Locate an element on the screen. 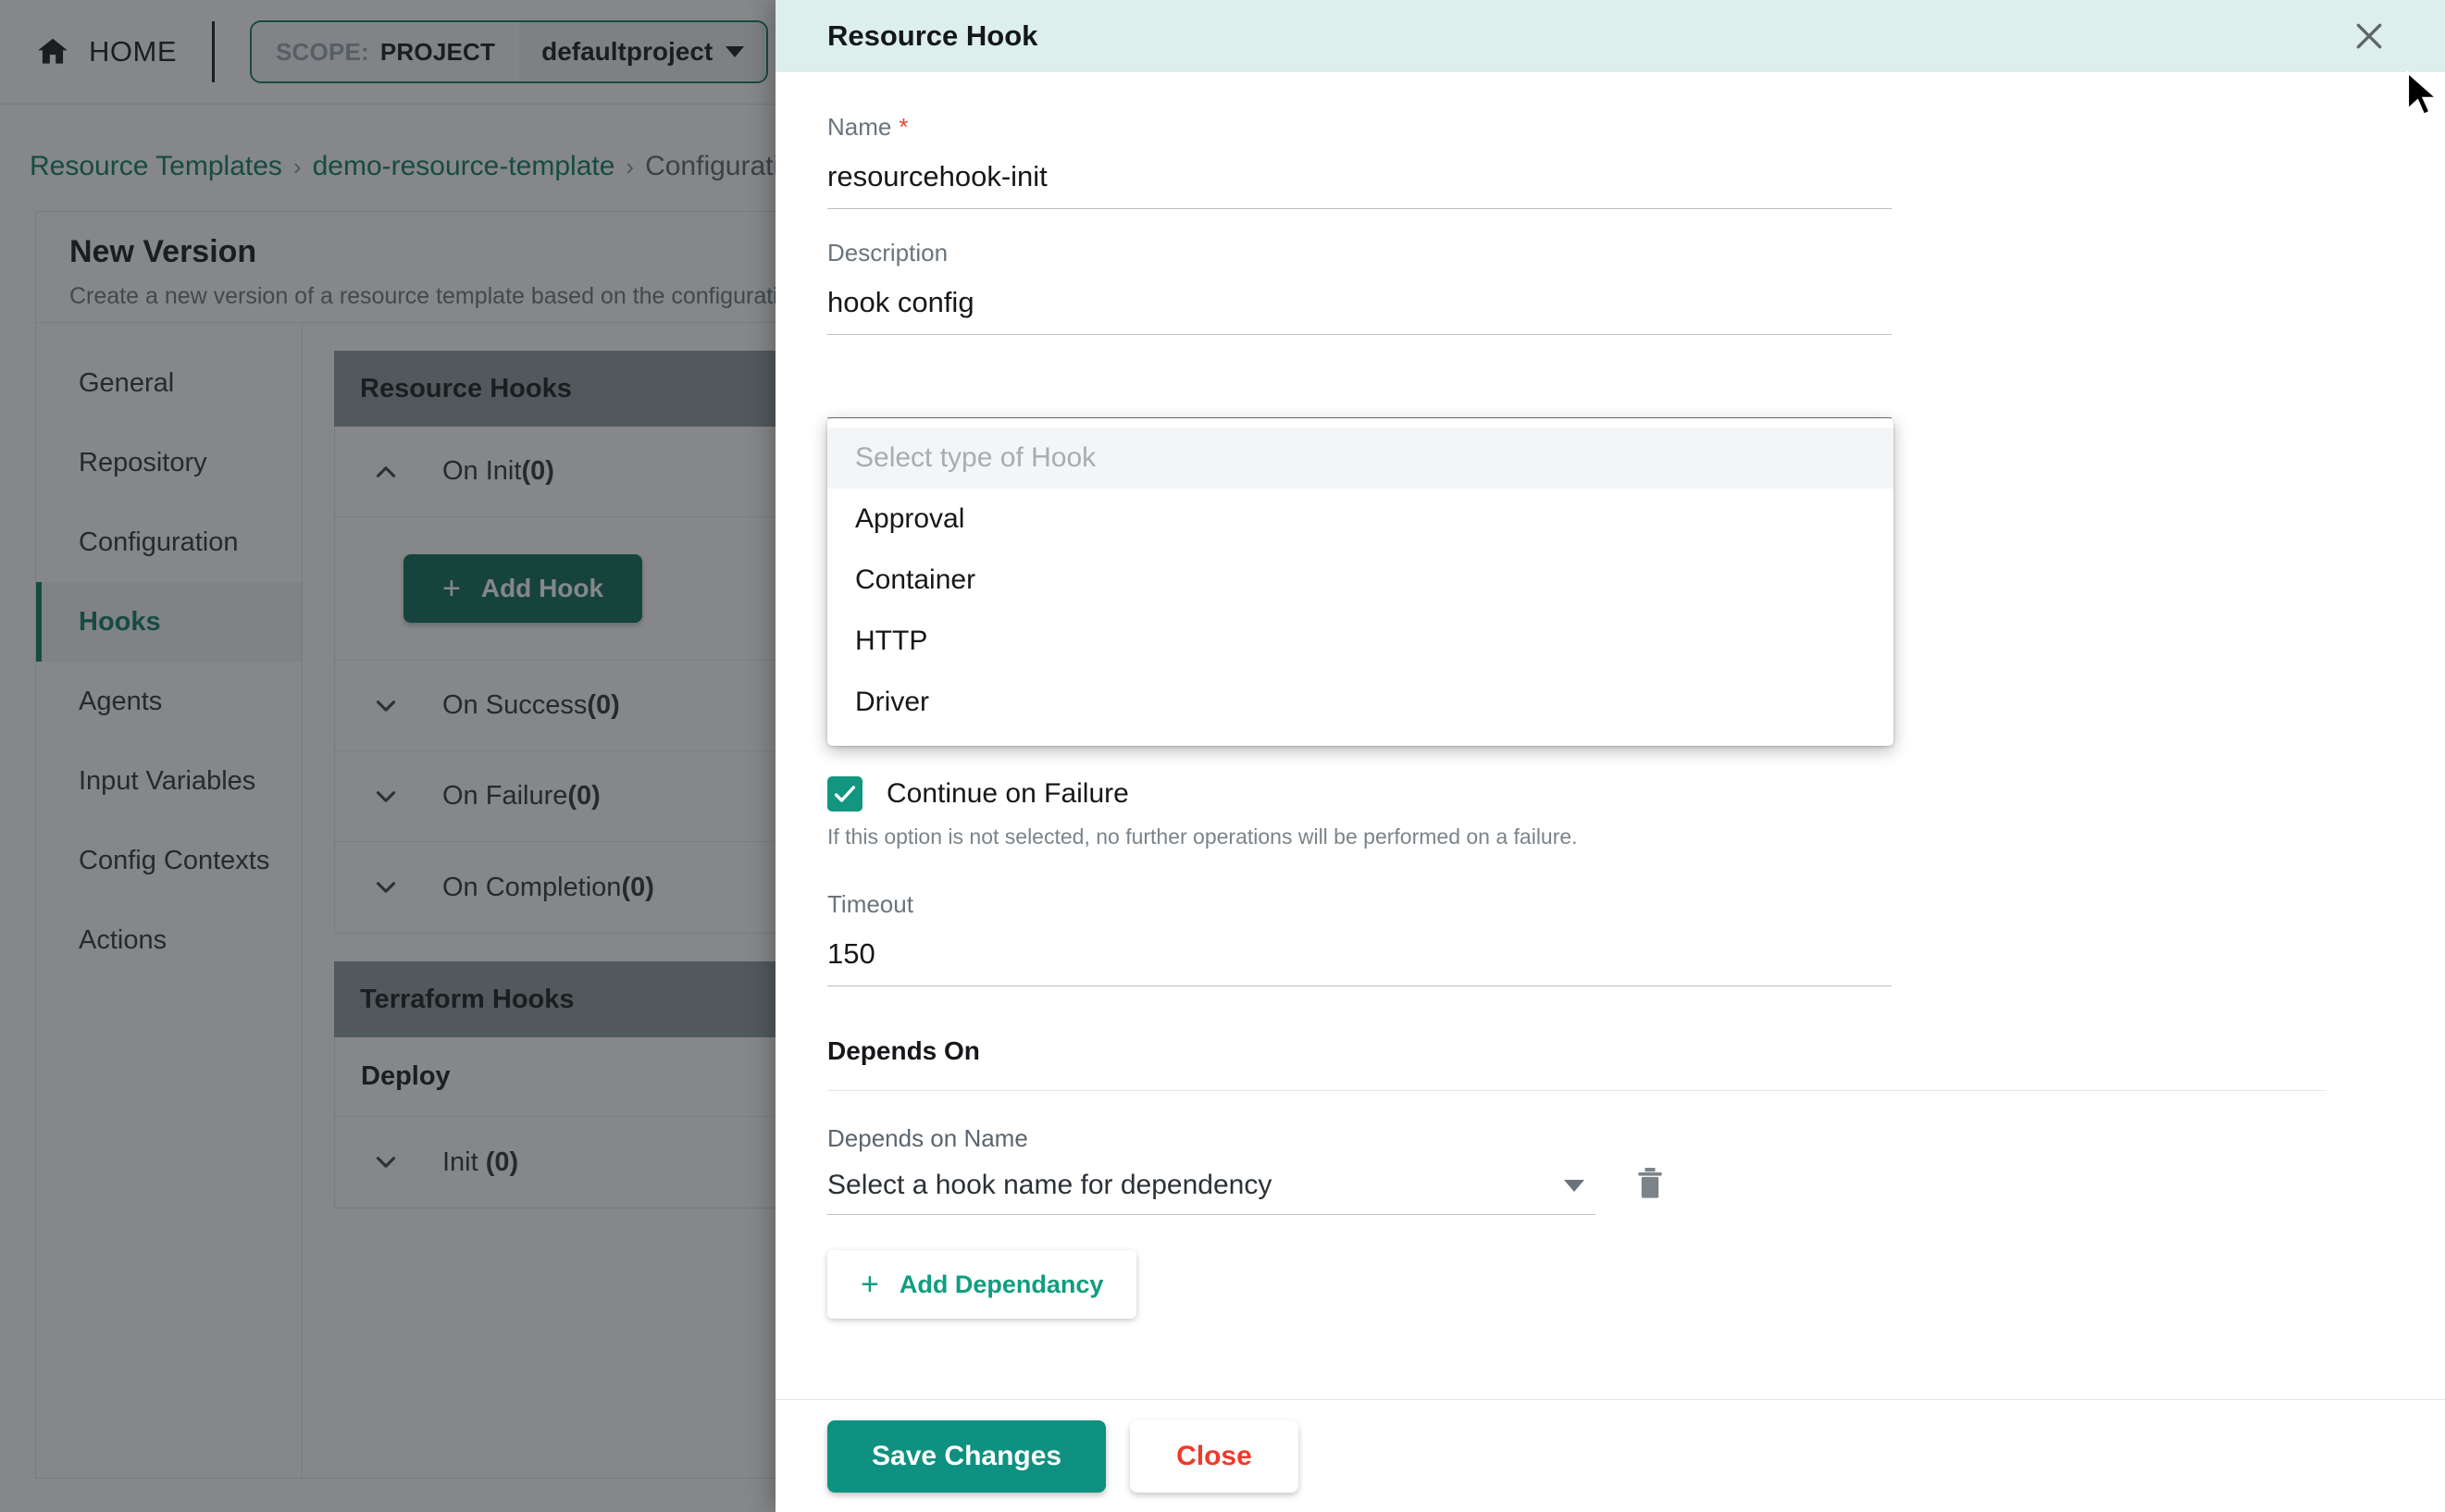  save-changes-button: Save Changes is located at coordinates (967, 1456).